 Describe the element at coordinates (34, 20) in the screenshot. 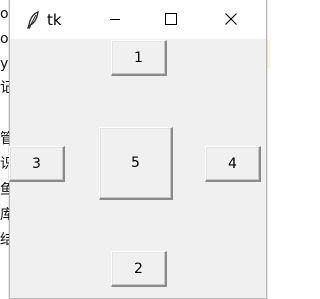

I see `feather-icon` at that location.